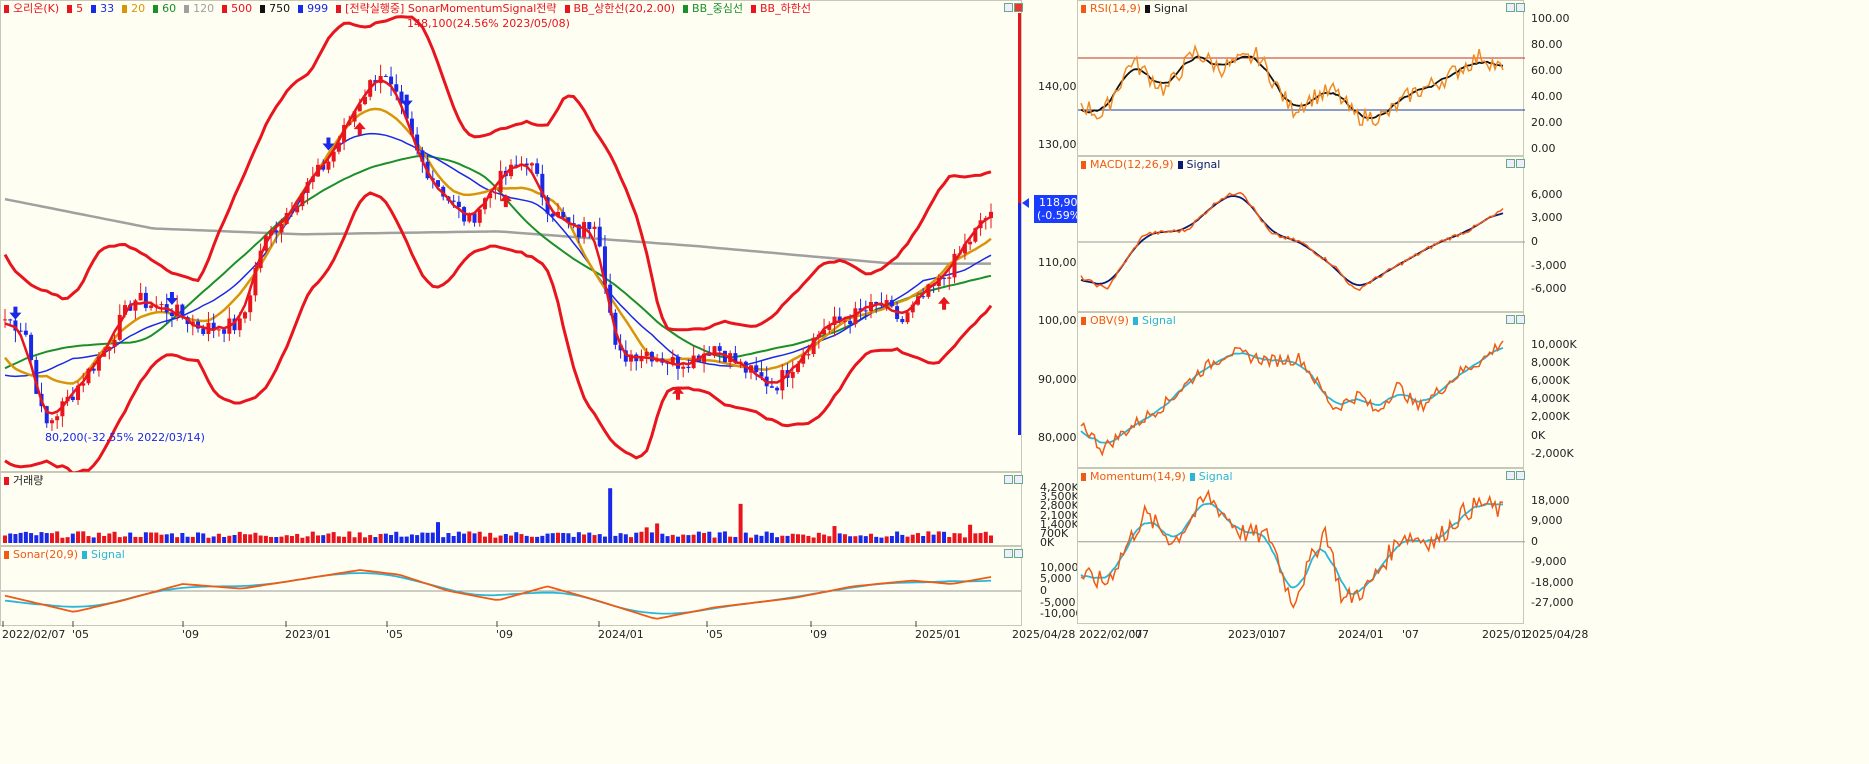 This screenshot has height=764, width=1869. What do you see at coordinates (1543, 148) in the screenshot?
I see `indicator-y-tick: 0.00` at bounding box center [1543, 148].